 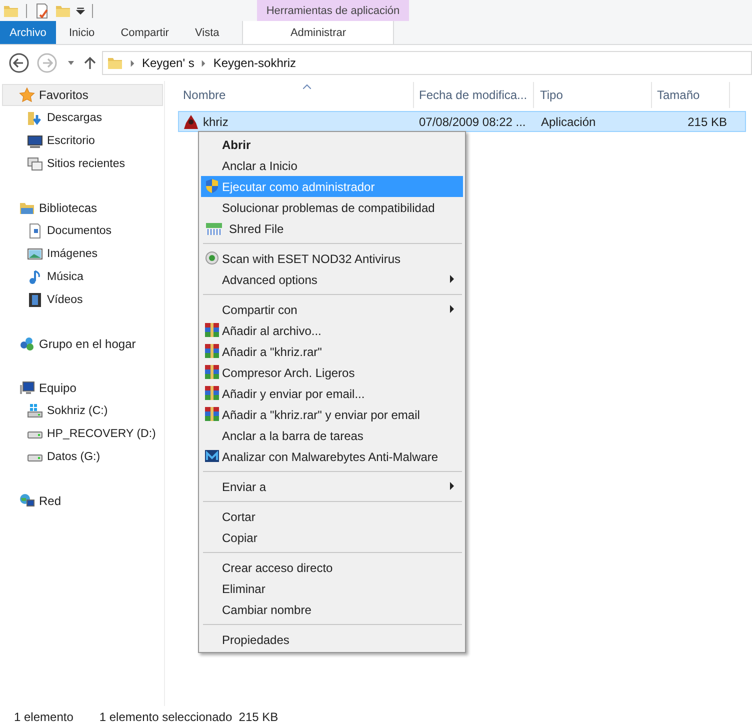 I want to click on breadcrumb-item: Keygen-sokhriz, so click(x=254, y=63).